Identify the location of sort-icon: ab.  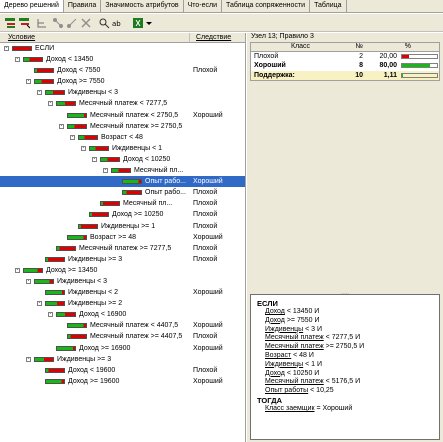
(118, 23).